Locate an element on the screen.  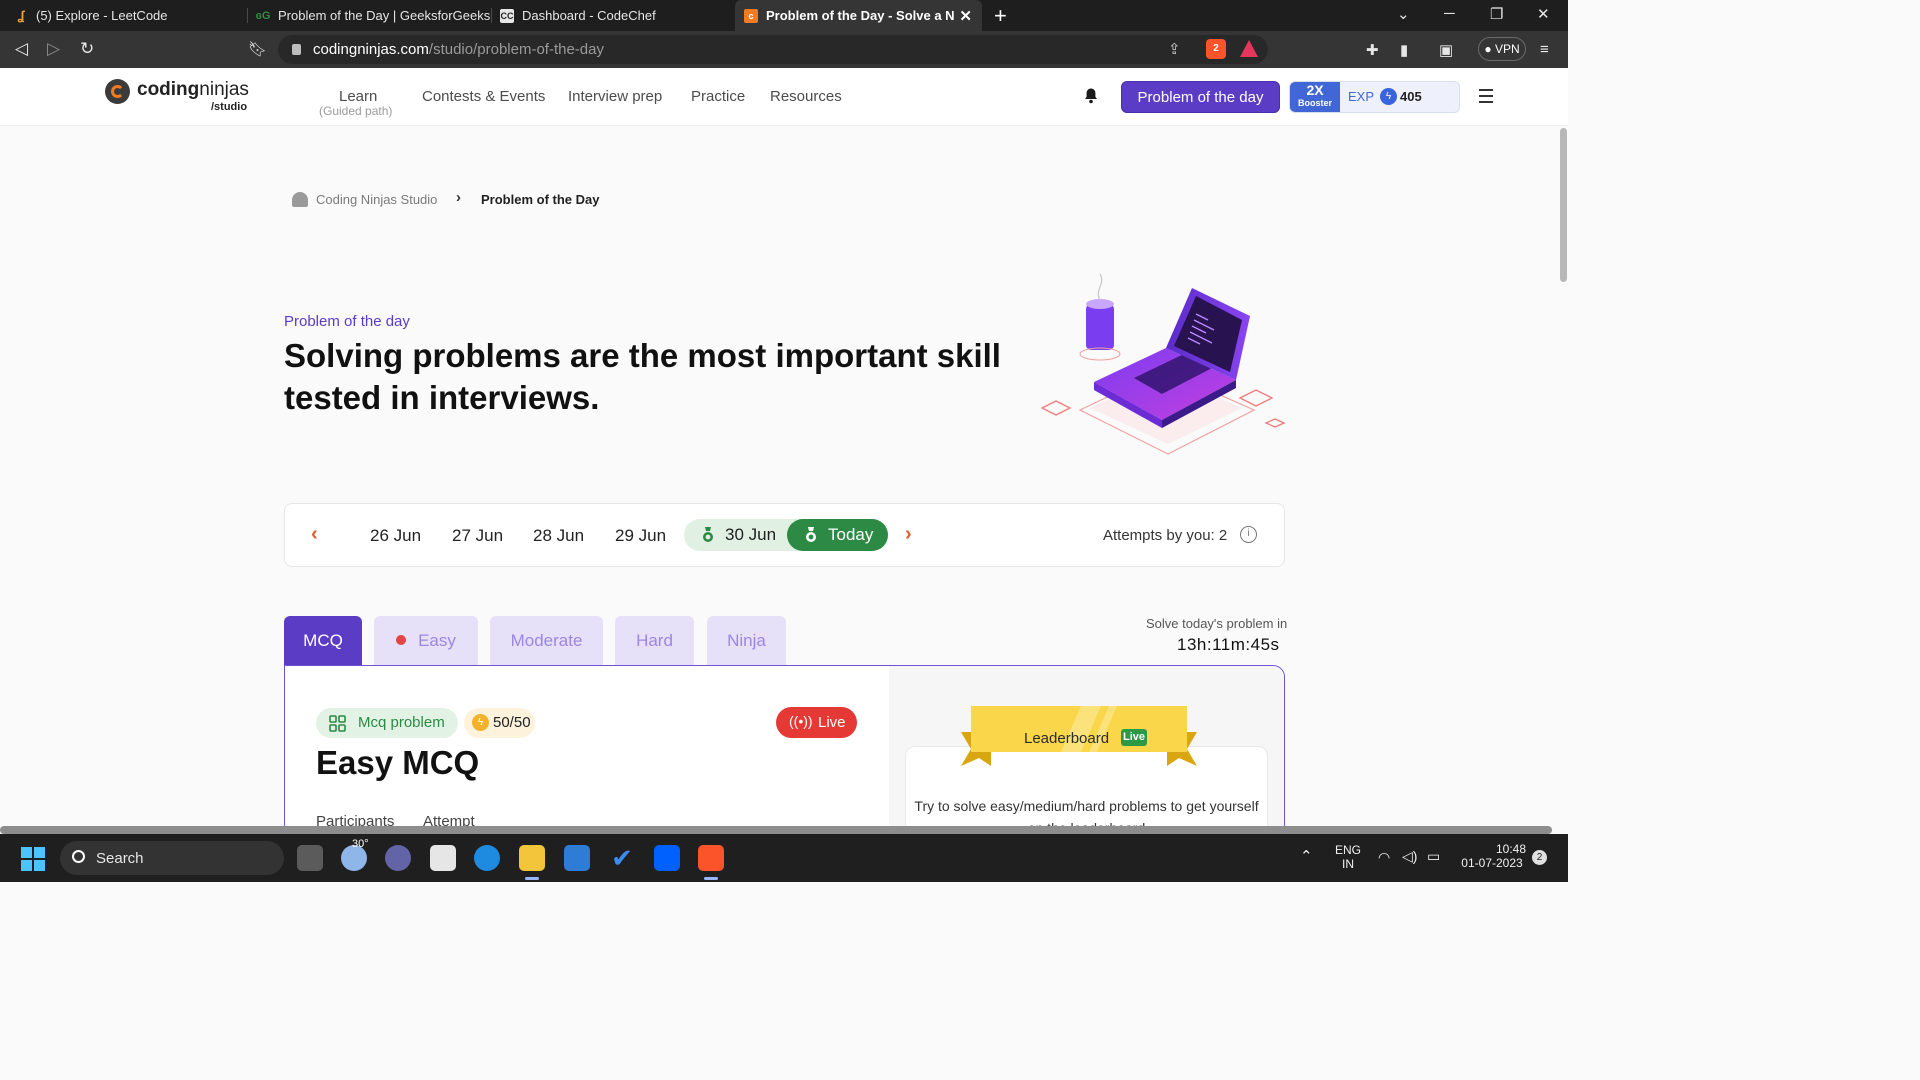
tab-separator is located at coordinates (247, 15).